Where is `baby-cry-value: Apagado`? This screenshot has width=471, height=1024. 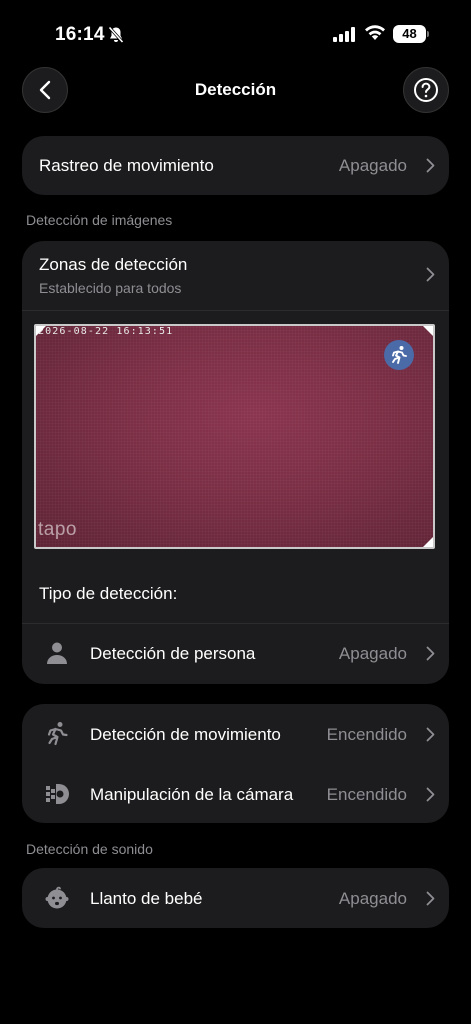
baby-cry-value: Apagado is located at coordinates (372, 898).